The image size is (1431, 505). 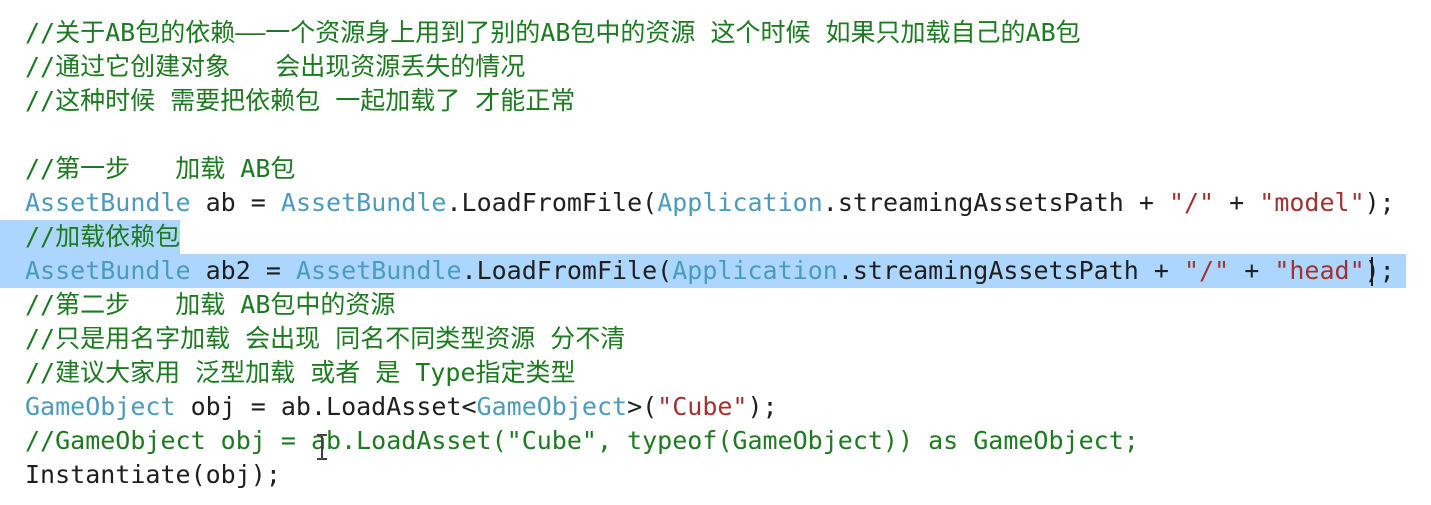 I want to click on code-line: //只是用名字加载 会出现 同名不同类型资源 分不清, so click(x=715, y=339).